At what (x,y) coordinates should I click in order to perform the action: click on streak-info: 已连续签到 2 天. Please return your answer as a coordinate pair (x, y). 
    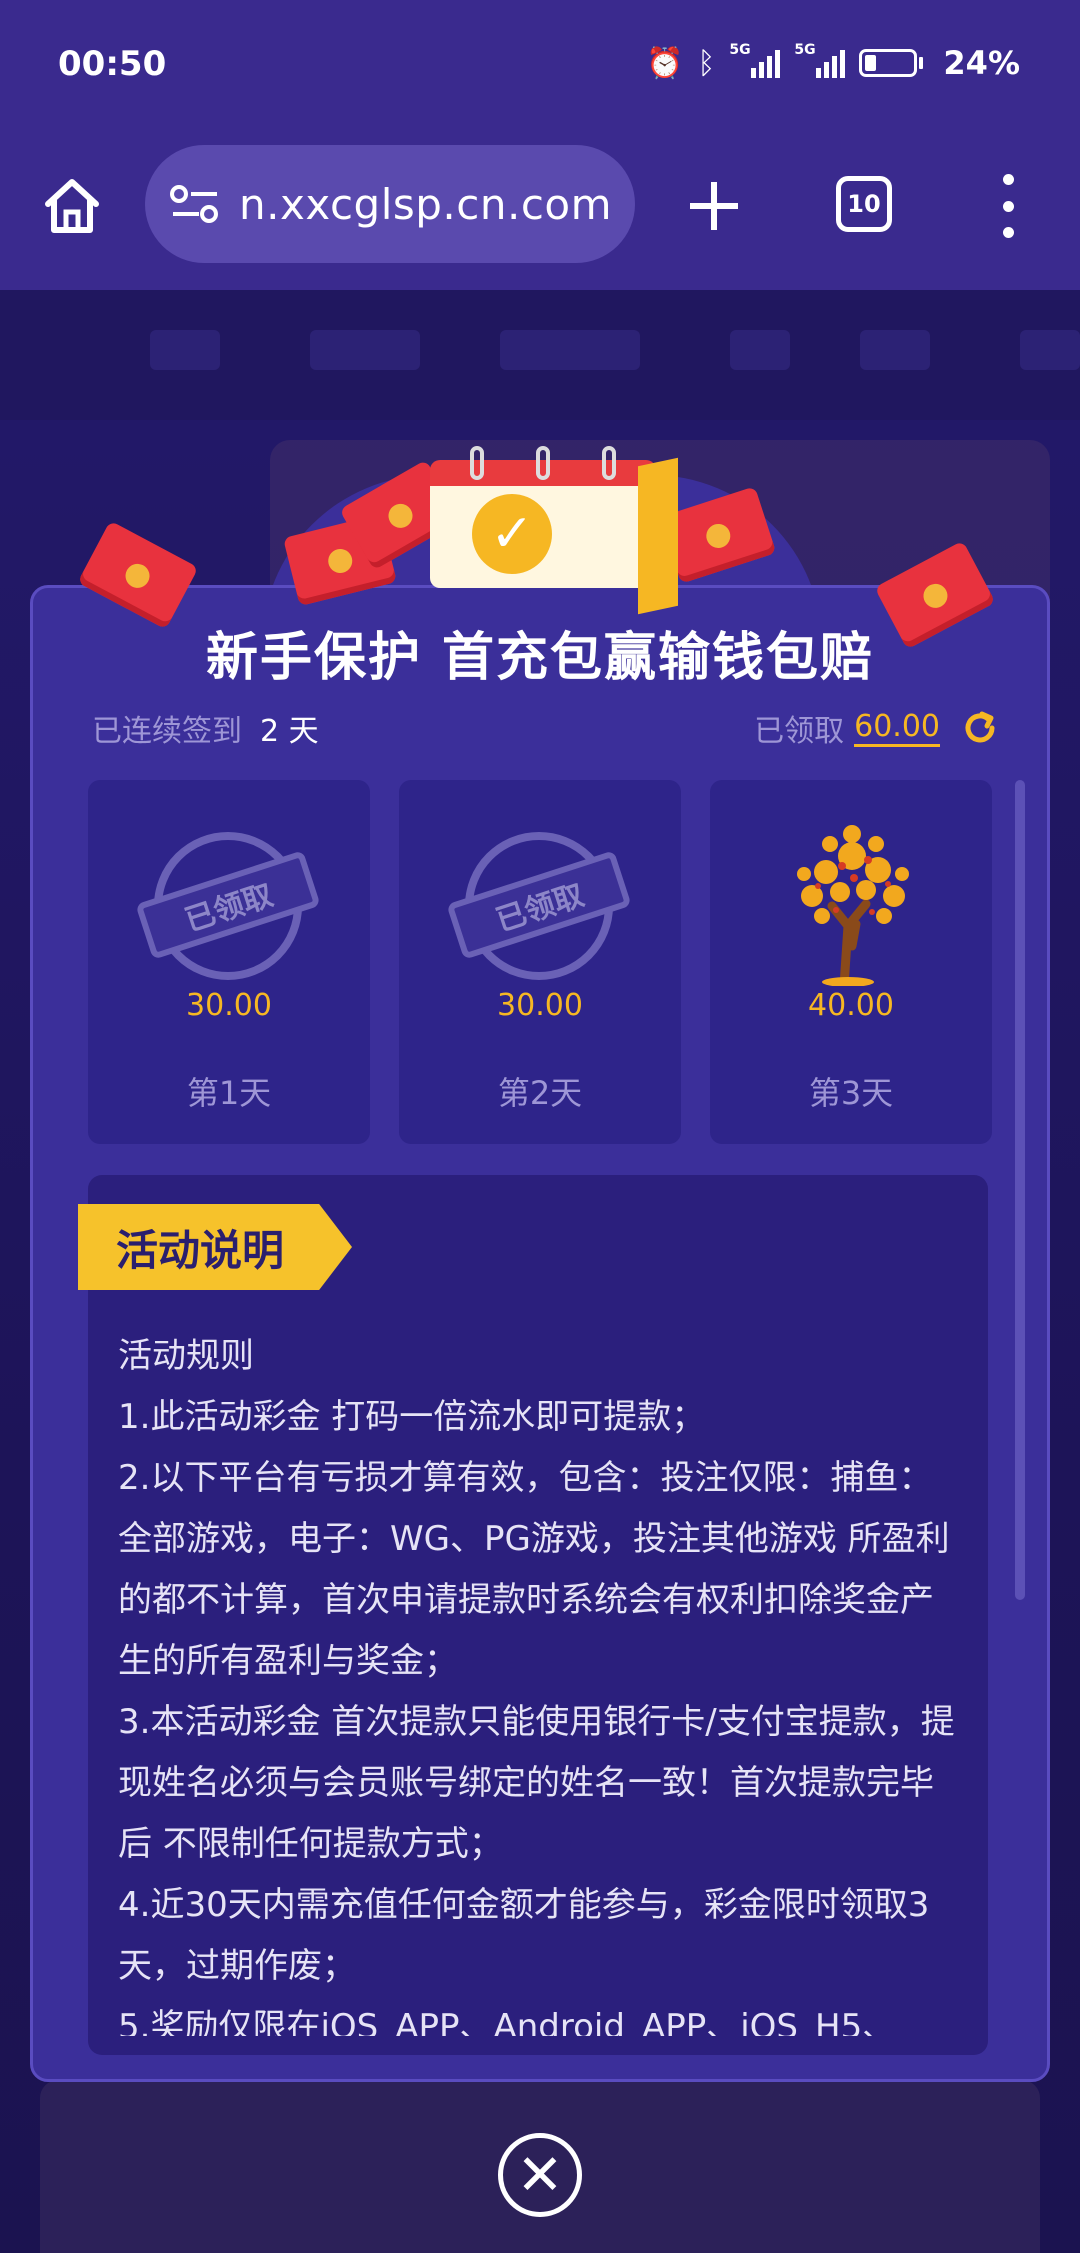
    Looking at the image, I should click on (205, 728).